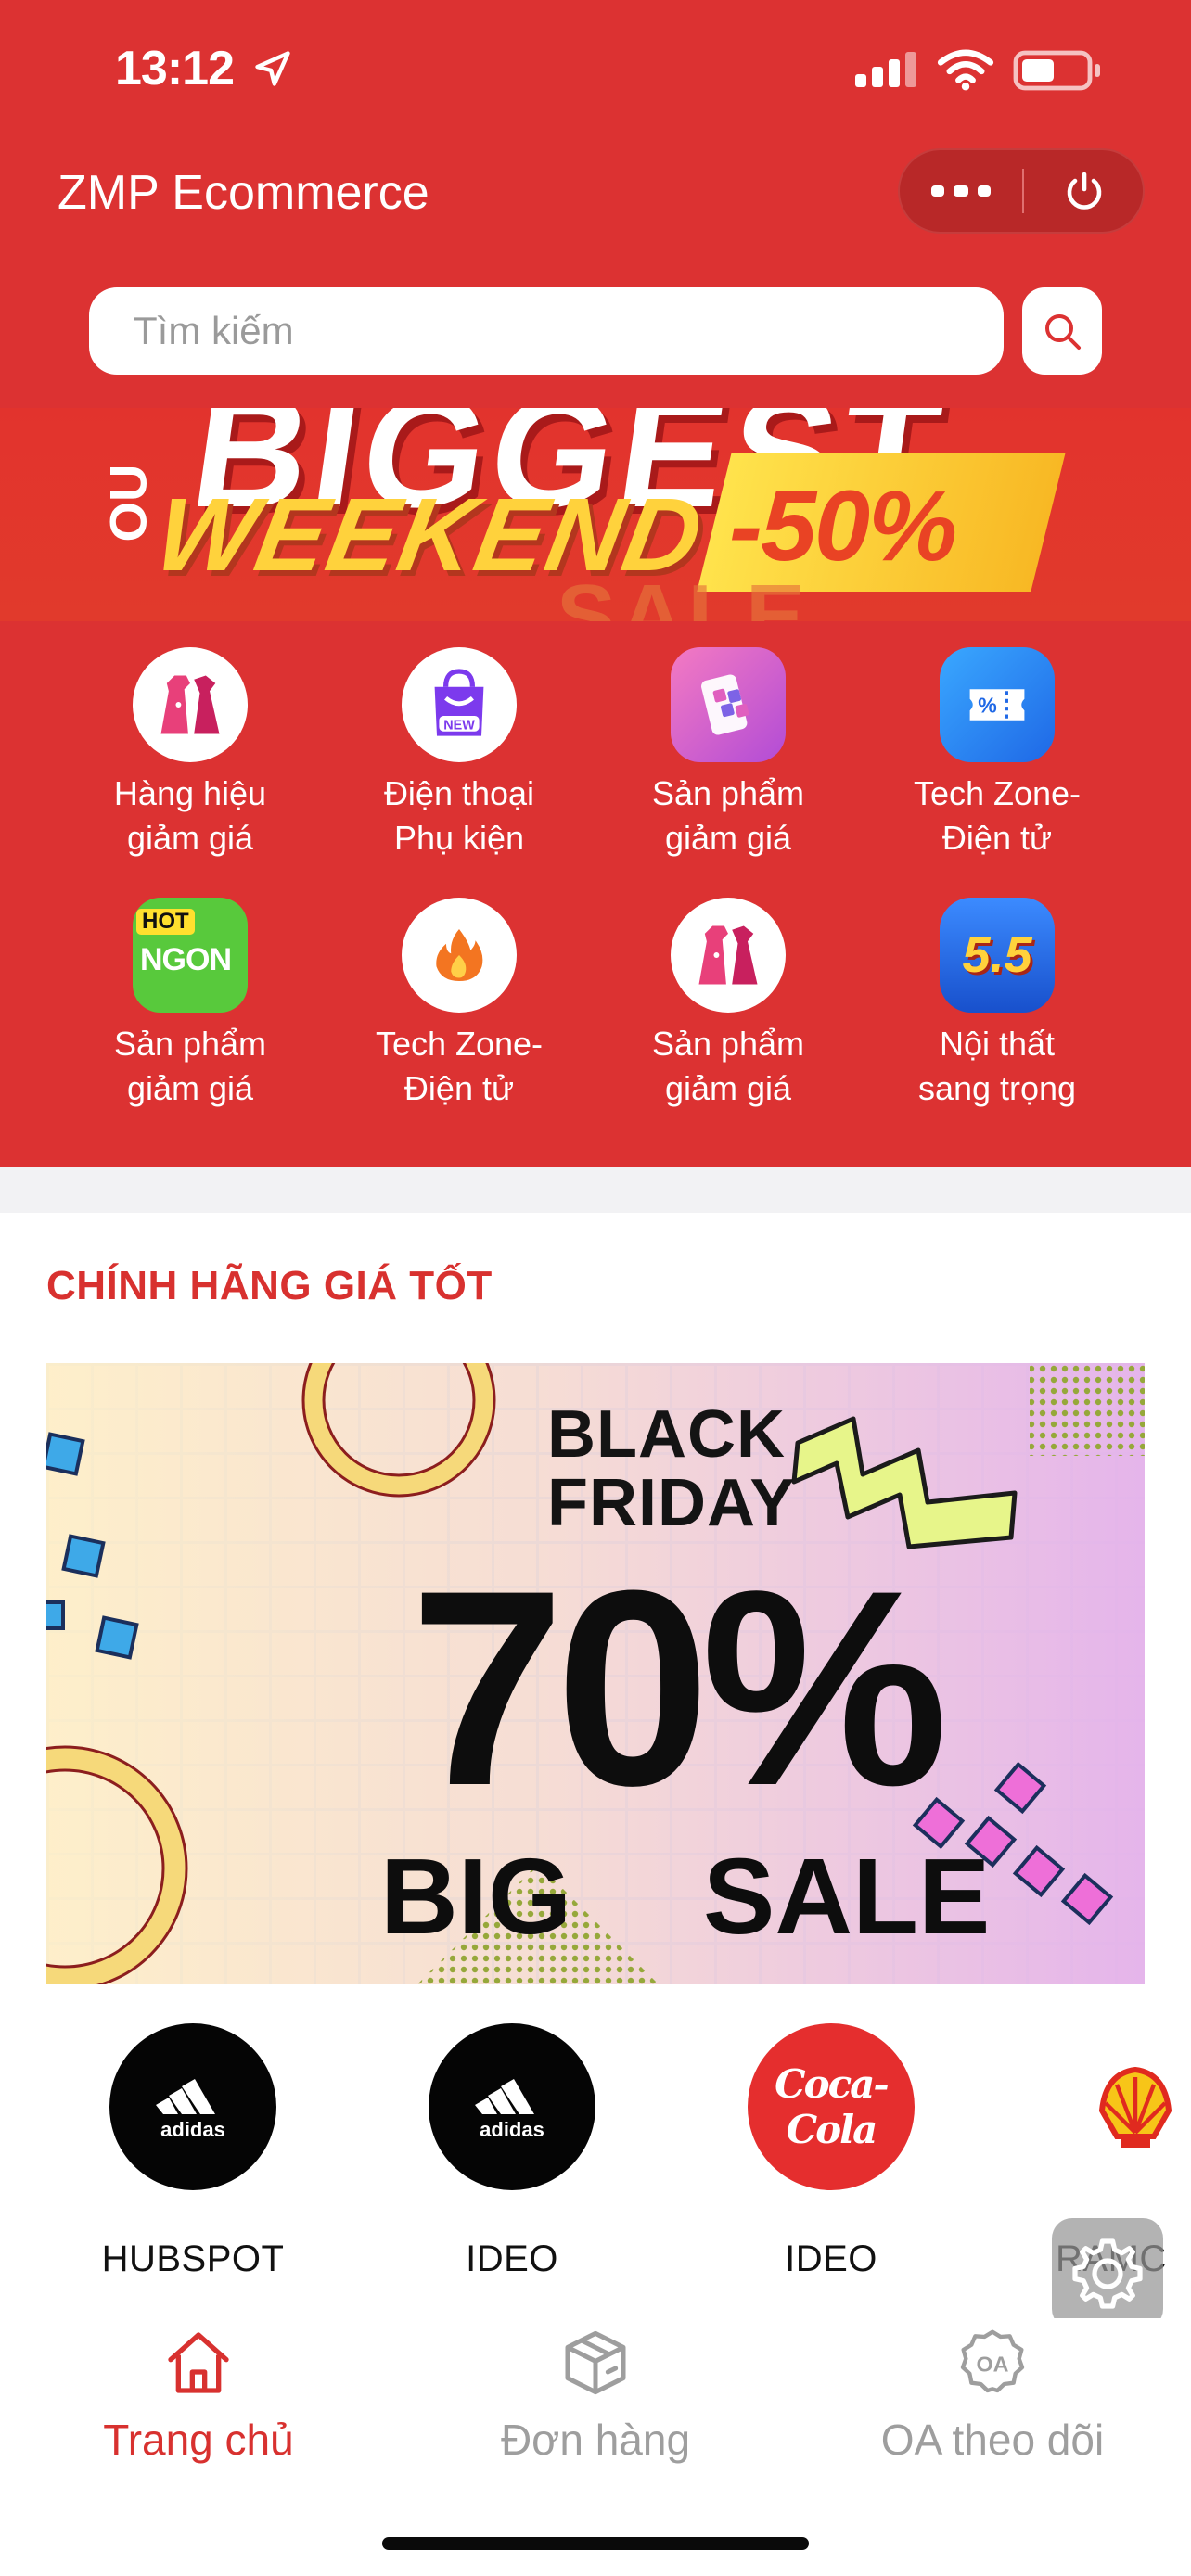 The height and width of the screenshot is (2576, 1191). I want to click on category-label: Hàng hiệu giảm giá, so click(190, 816).